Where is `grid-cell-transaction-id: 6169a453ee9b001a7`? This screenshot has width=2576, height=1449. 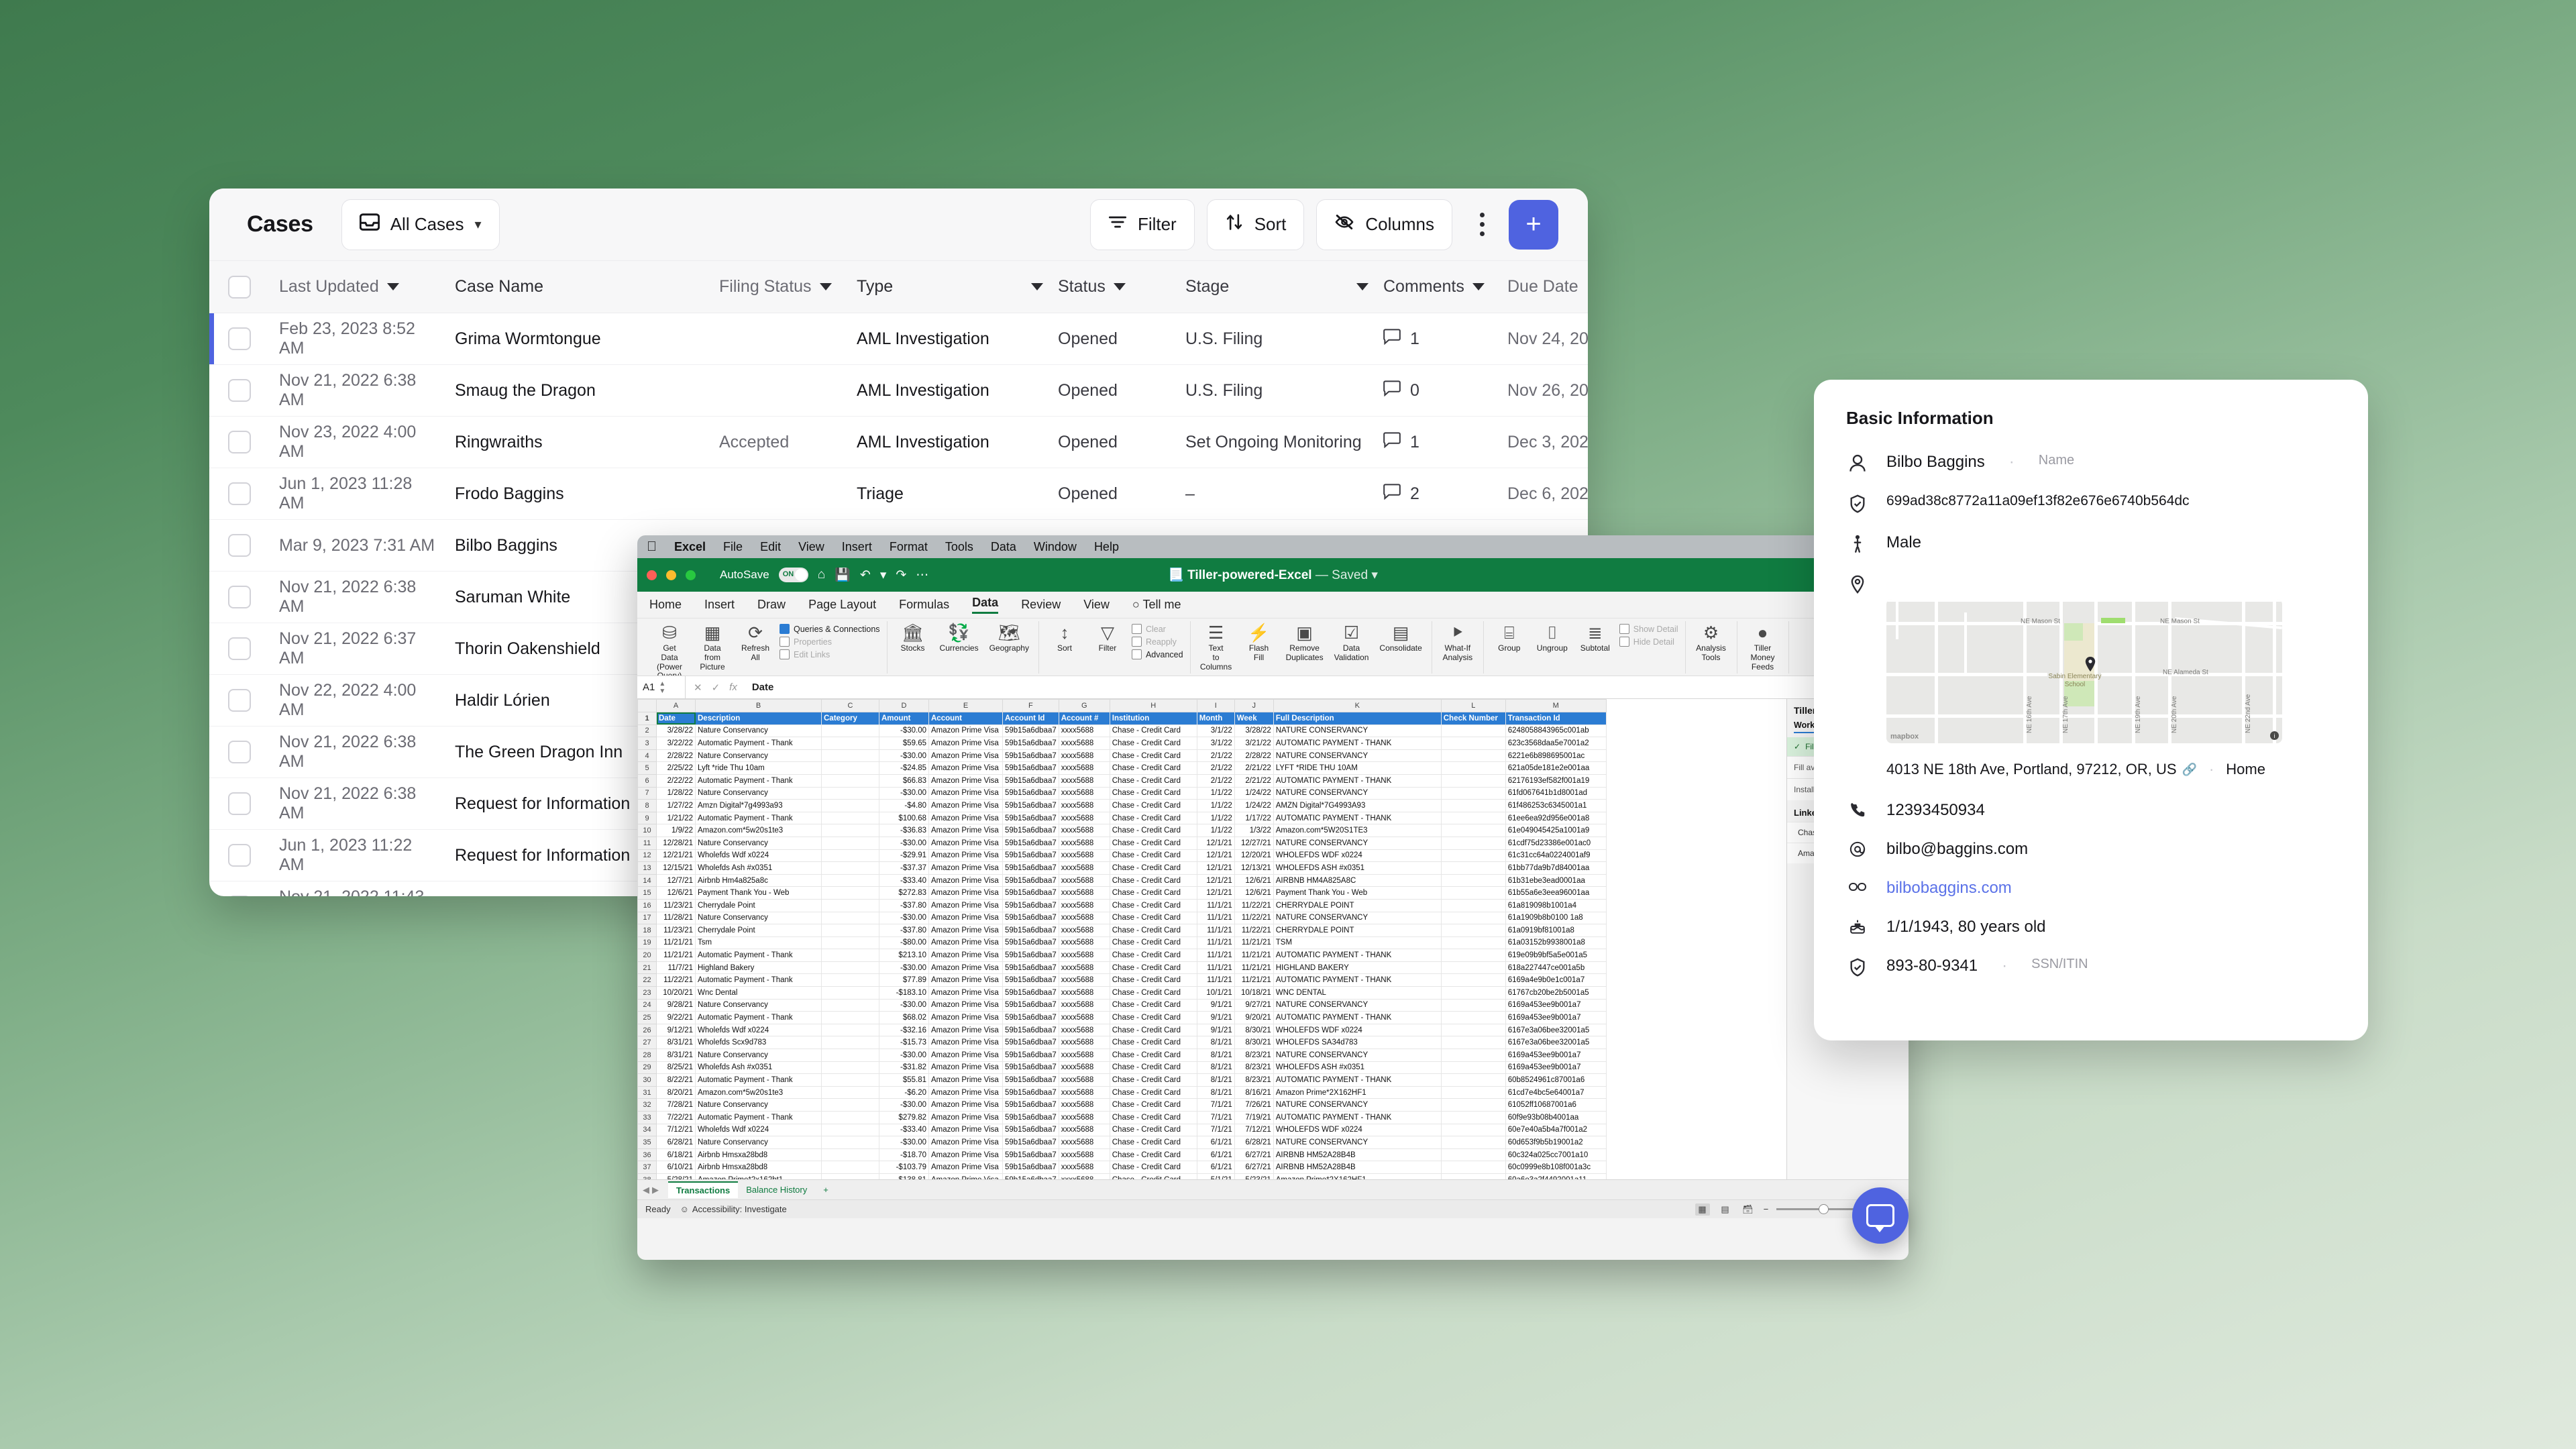
grid-cell-transaction-id: 6169a453ee9b001a7 is located at coordinates (1556, 1005).